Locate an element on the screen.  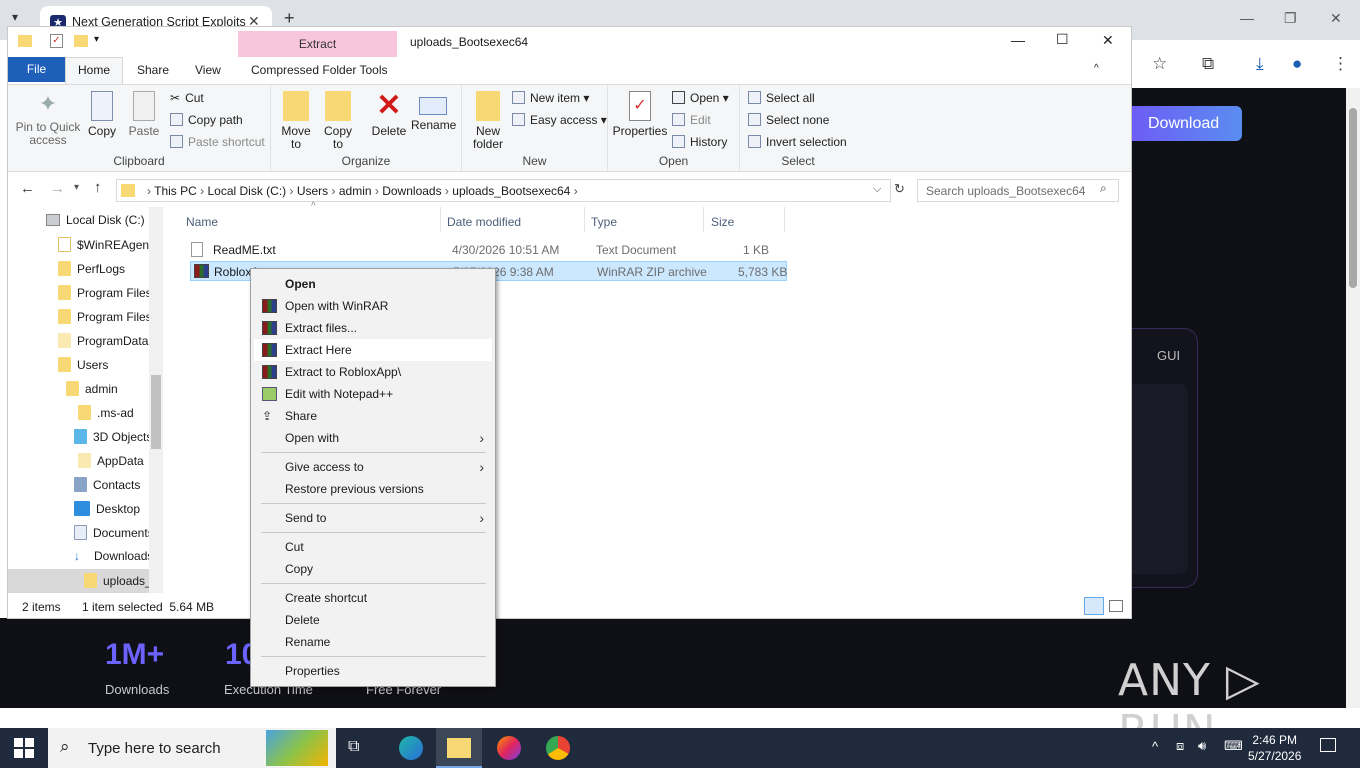
nav-item-local-disk: Local Disk (C:) is located at coordinates (95, 220).